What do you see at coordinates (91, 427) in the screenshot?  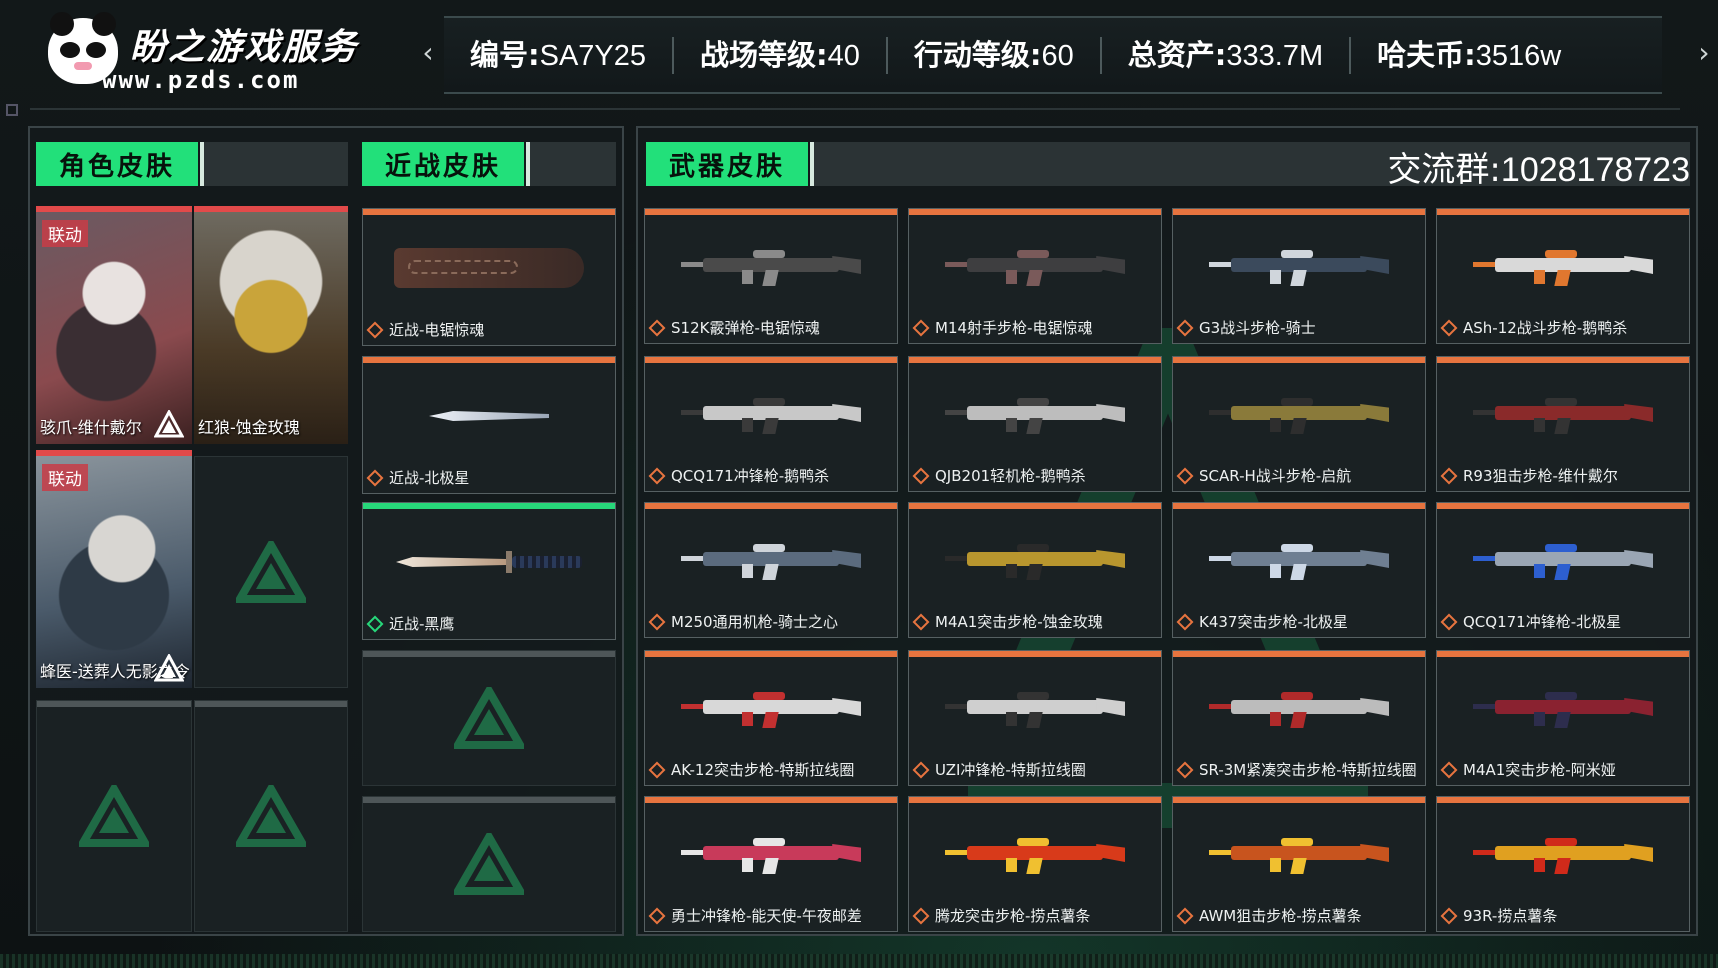 I see `character-skin-name: 骇爪-维什戴尔` at bounding box center [91, 427].